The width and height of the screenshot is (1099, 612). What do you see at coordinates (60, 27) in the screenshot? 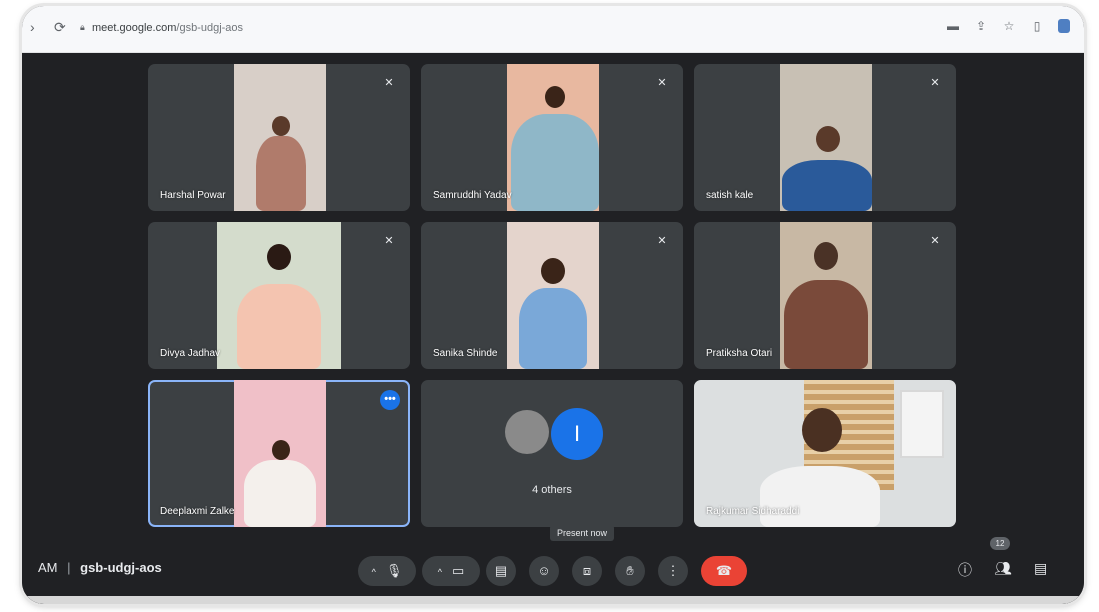
I see `reload-icon: ⟳` at bounding box center [60, 27].